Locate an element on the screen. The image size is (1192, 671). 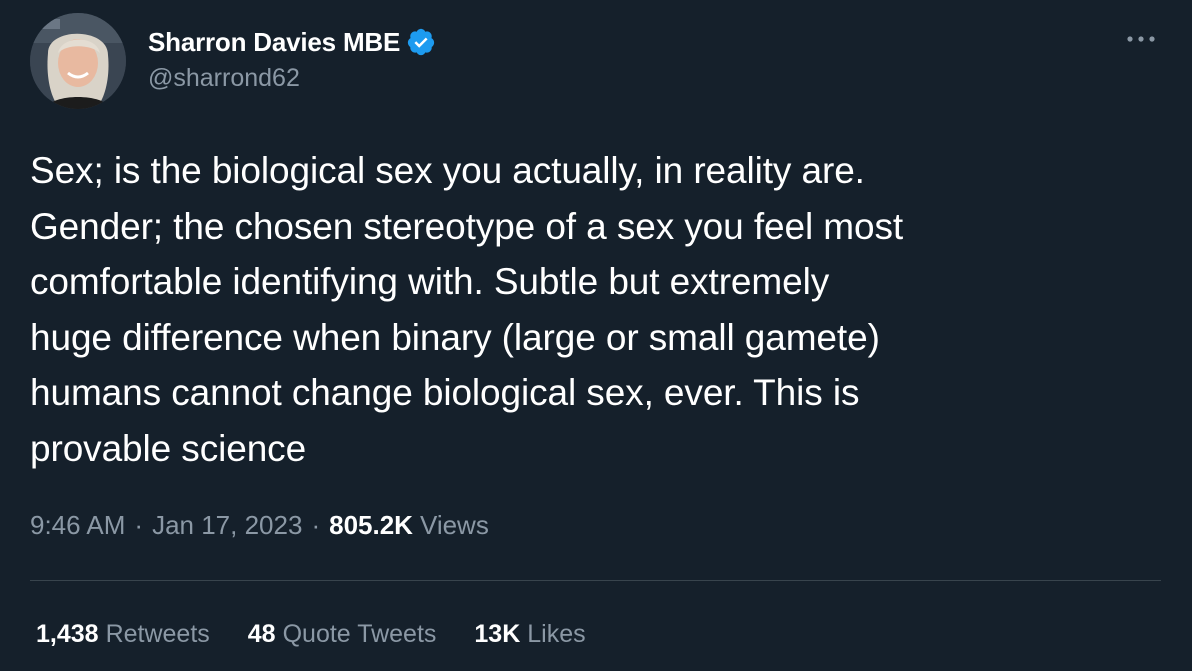
tweet-time: 9:46 AM is located at coordinates (77, 525).